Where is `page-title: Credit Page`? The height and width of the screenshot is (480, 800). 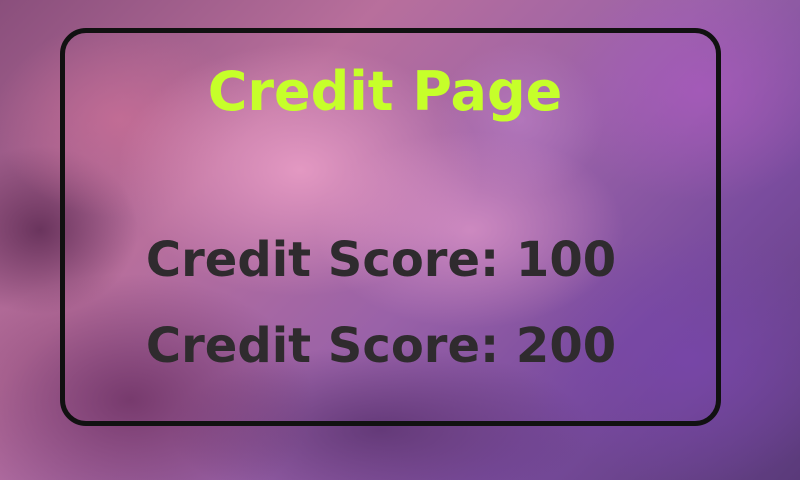 page-title: Credit Page is located at coordinates (385, 91).